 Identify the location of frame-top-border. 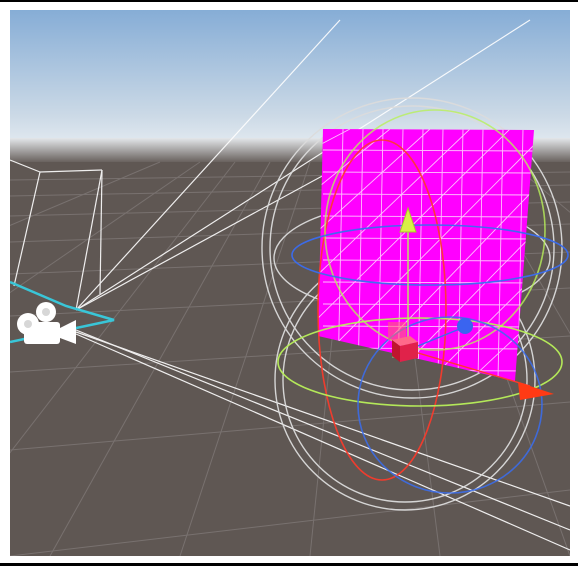
(289, 1).